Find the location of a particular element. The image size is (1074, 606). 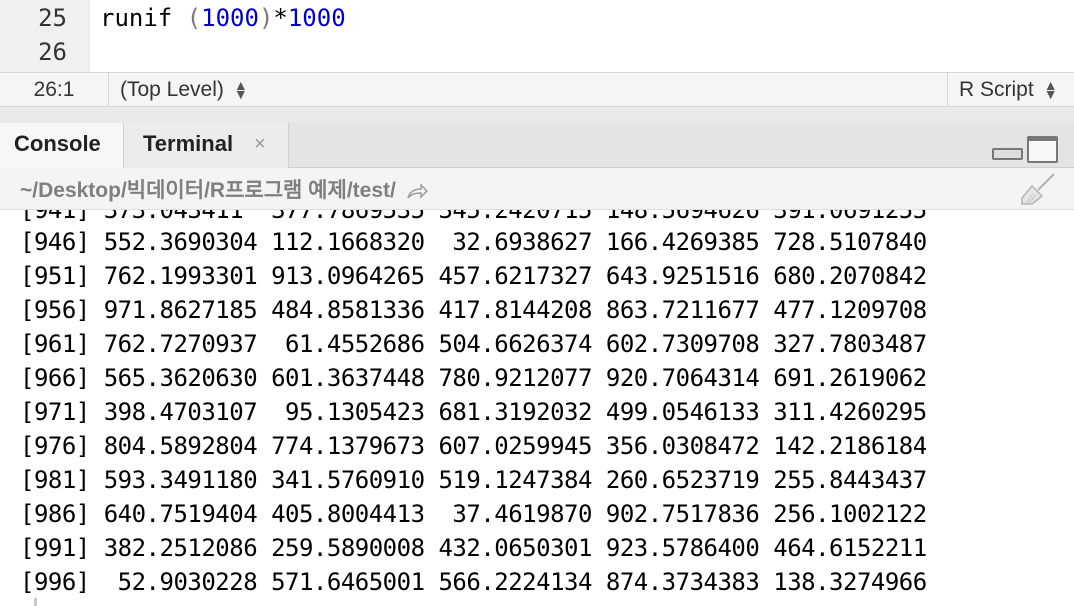

goto-directory-icon is located at coordinates (417, 191).